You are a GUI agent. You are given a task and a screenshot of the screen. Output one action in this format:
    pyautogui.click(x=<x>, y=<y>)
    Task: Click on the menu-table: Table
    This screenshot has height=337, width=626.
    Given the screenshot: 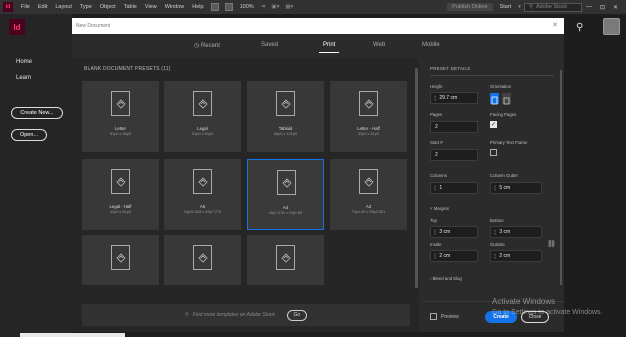 What is the action you would take?
    pyautogui.click(x=130, y=7)
    